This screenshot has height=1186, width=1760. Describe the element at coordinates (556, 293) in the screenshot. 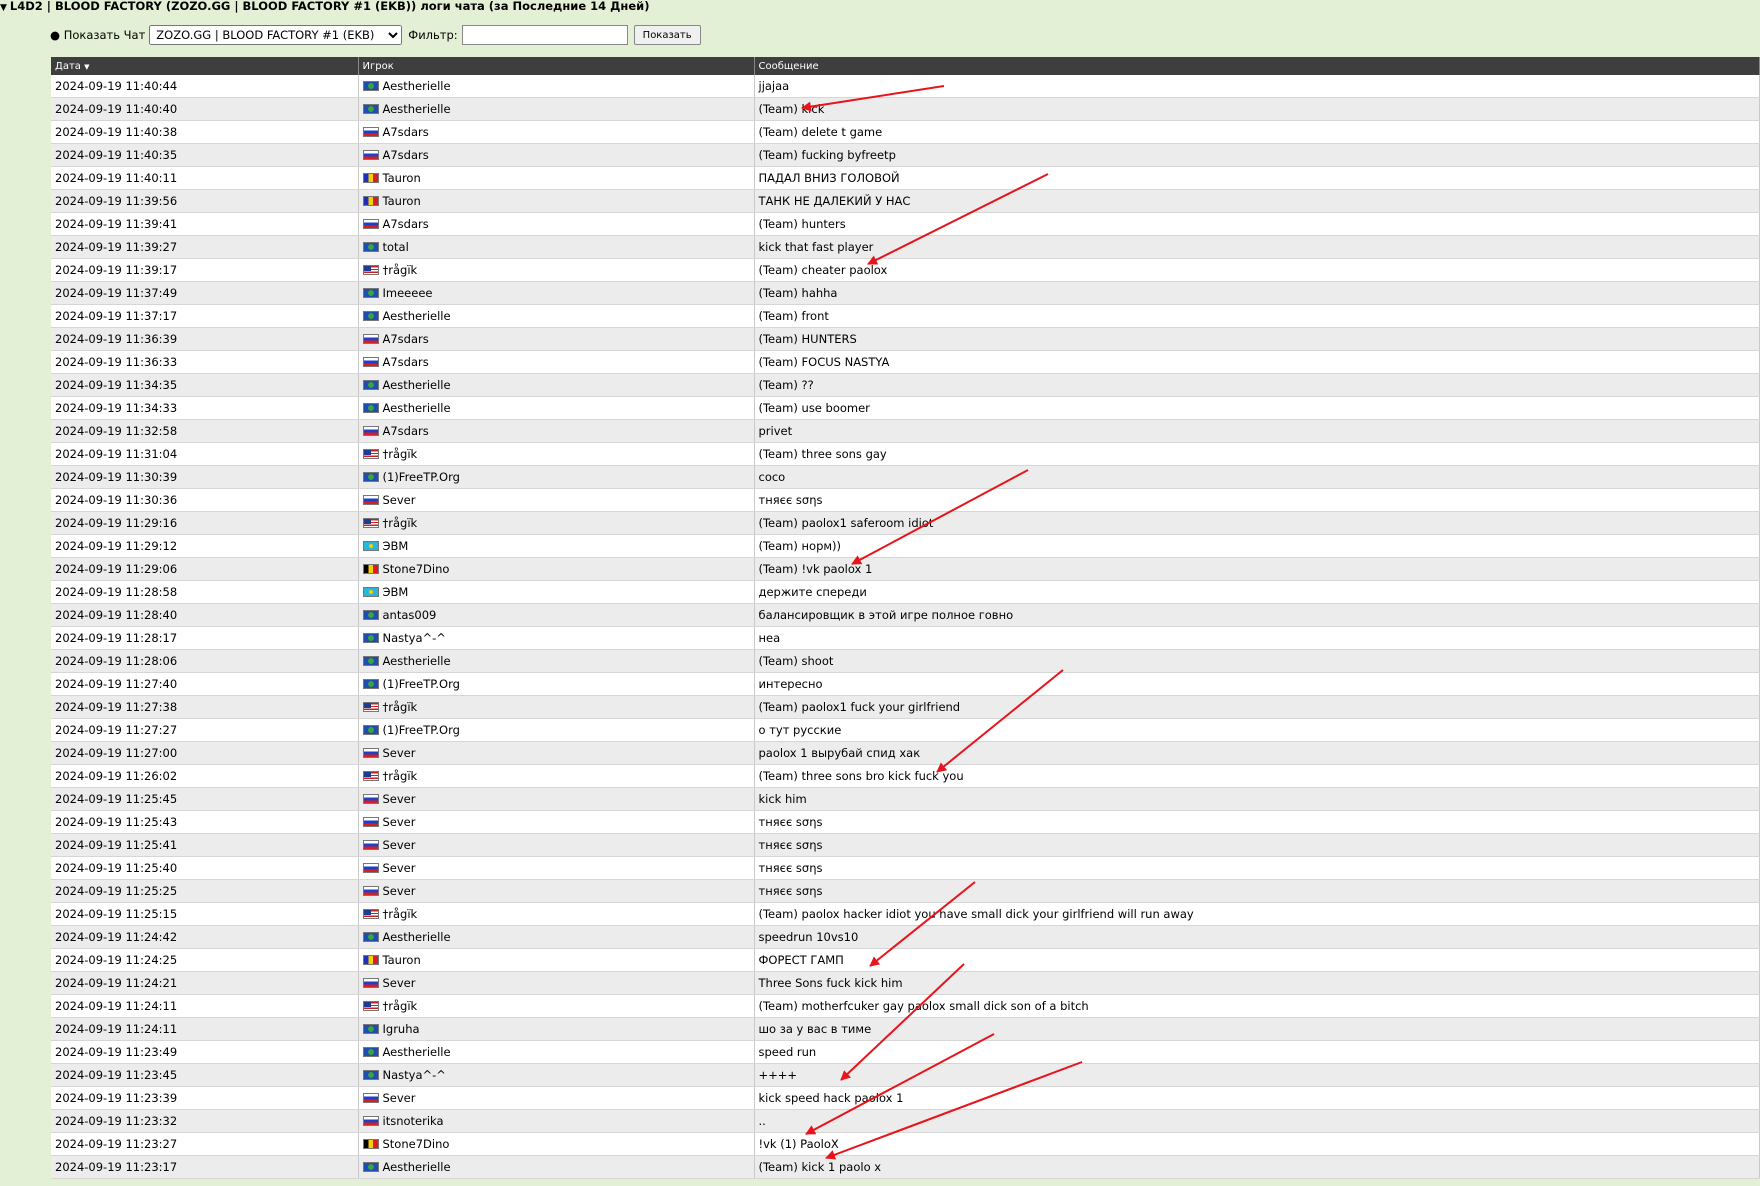

I see `row-player: Imeeeee` at that location.